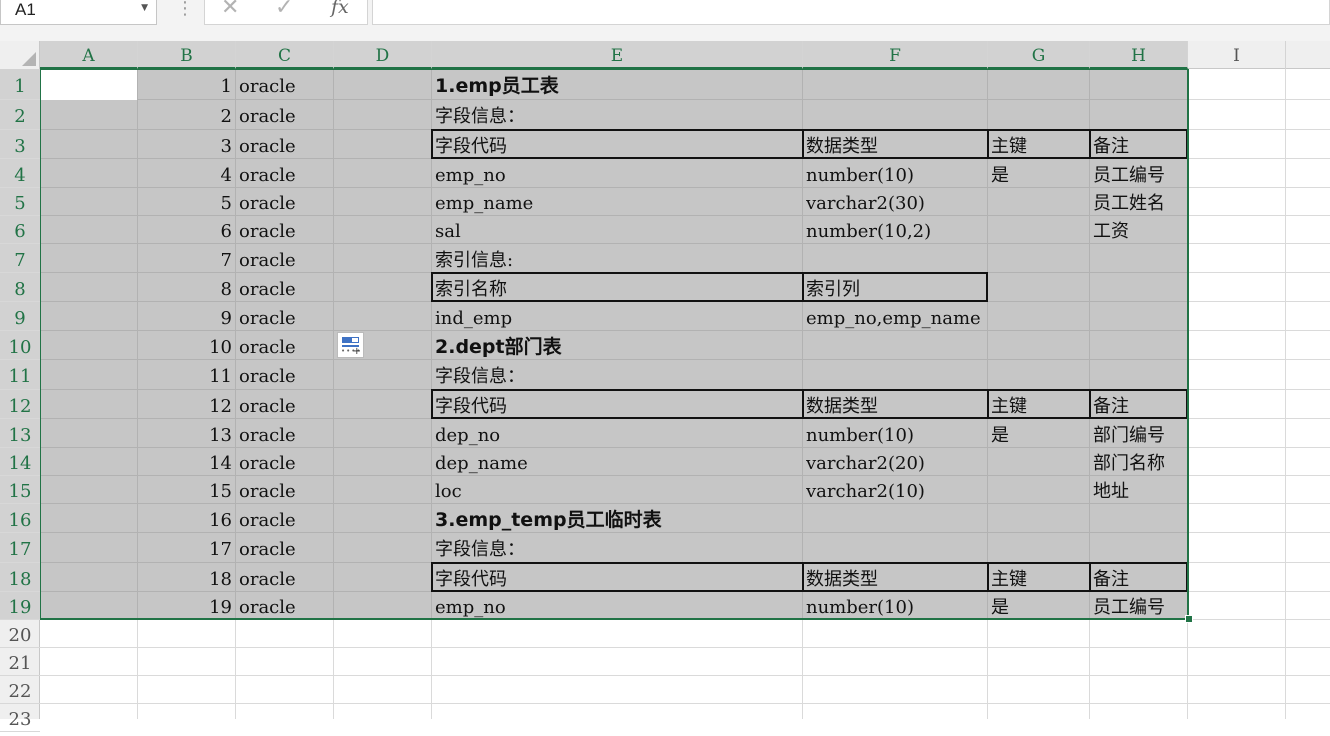  What do you see at coordinates (20, 690) in the screenshot?
I see `row-header-22: 22` at bounding box center [20, 690].